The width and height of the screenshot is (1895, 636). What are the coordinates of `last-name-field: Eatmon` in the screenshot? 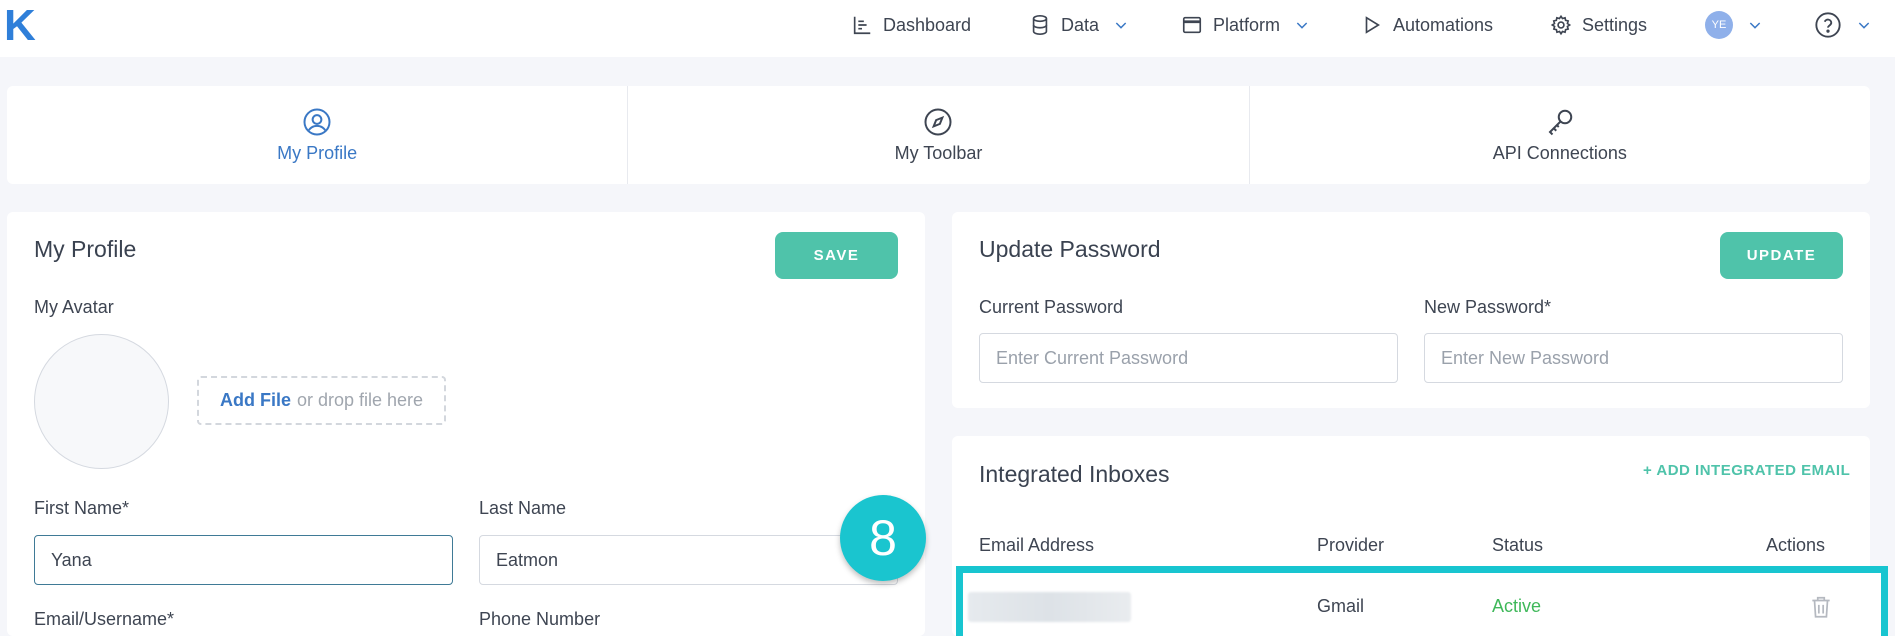 It's located at (688, 560).